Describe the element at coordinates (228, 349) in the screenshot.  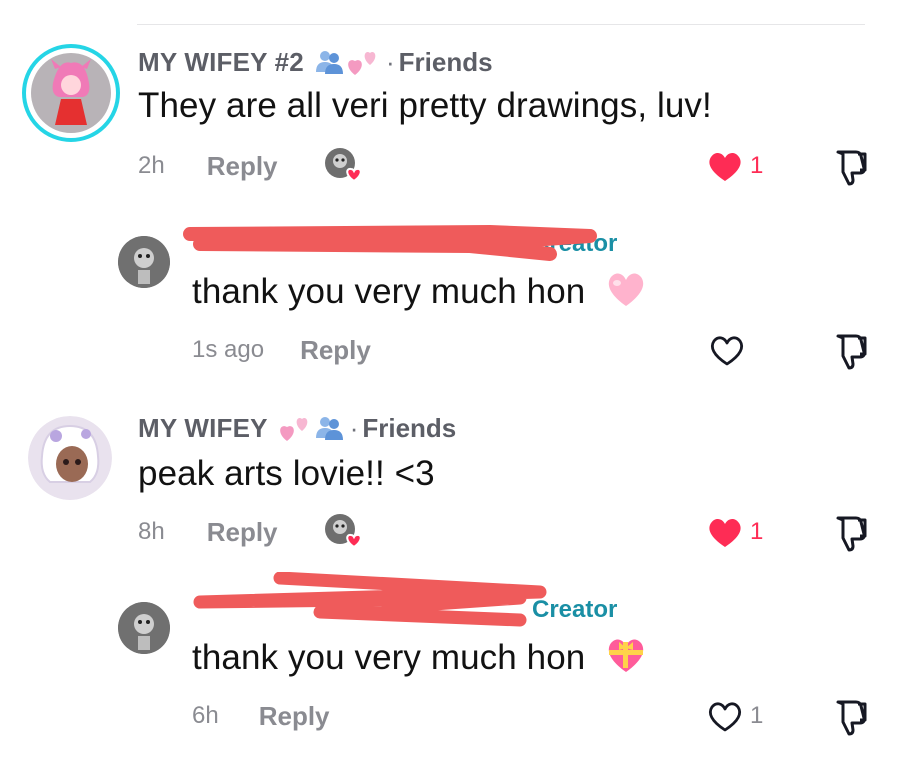
I see `timestamp: 1s ago` at that location.